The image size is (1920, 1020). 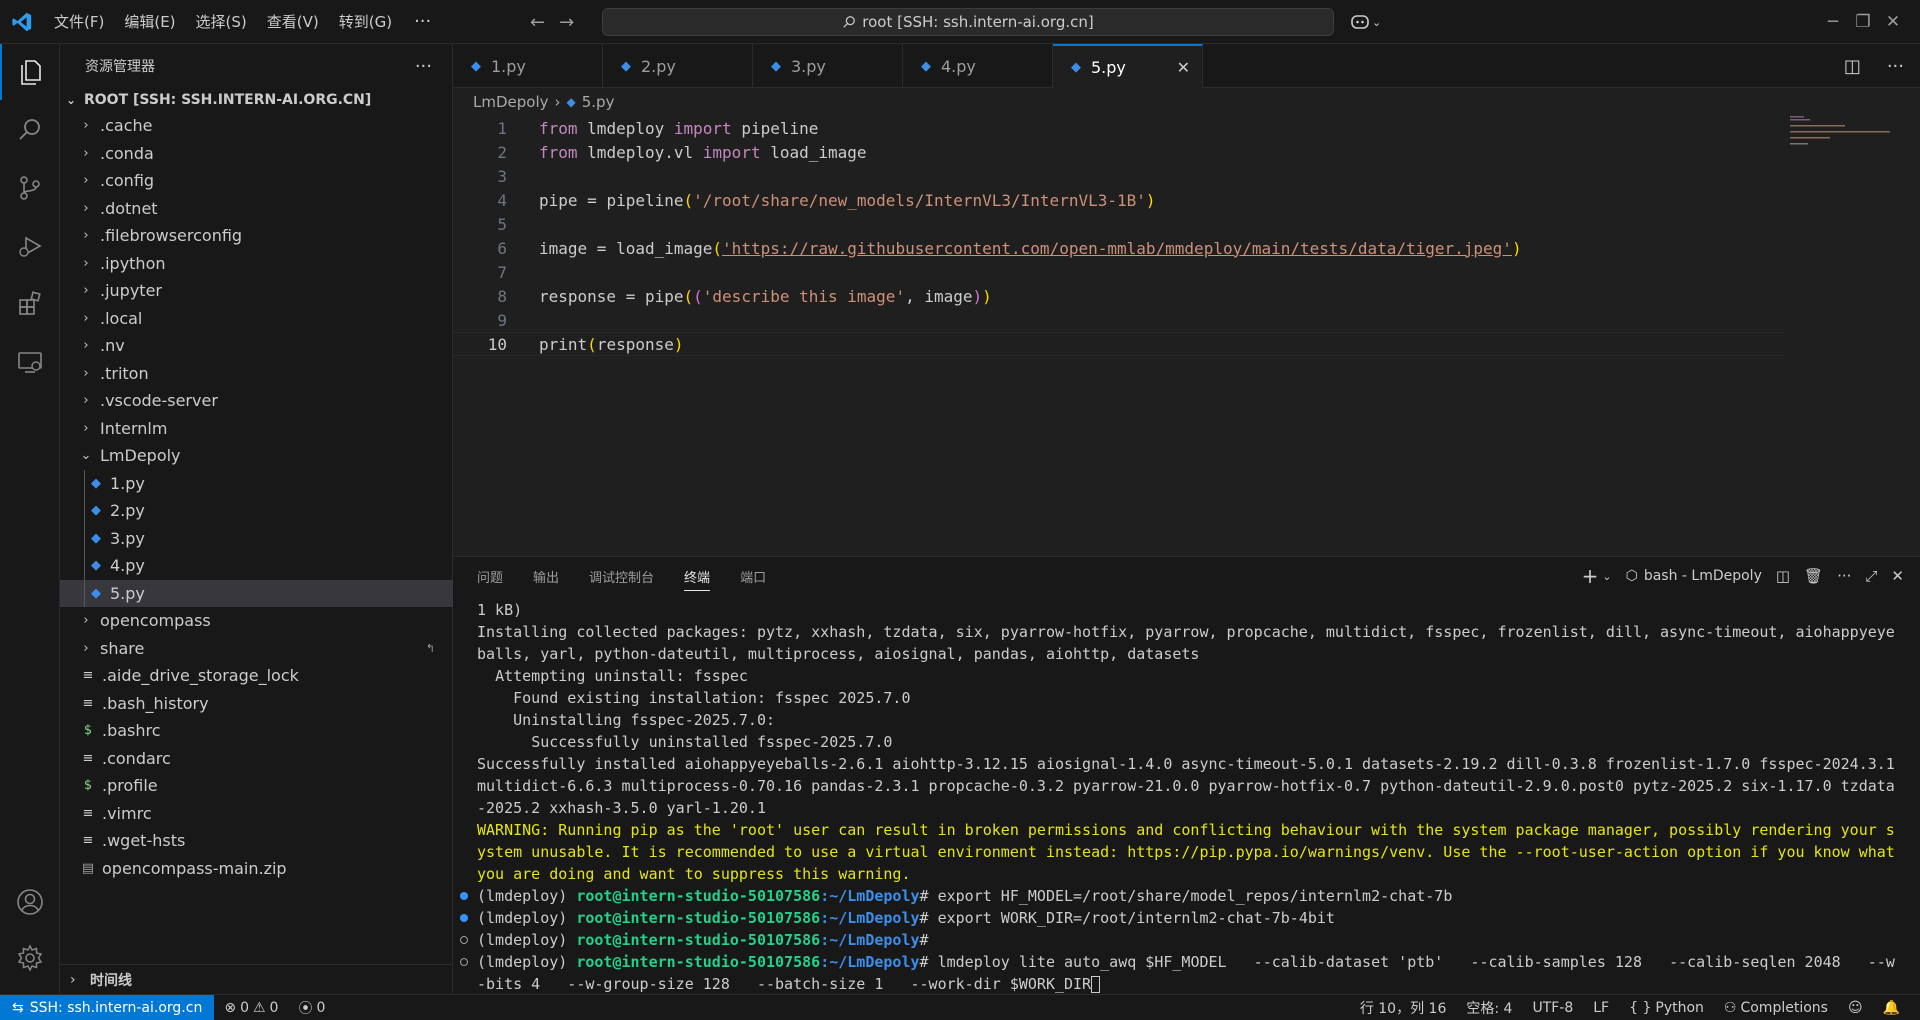 I want to click on notifications-bell-icon: 🔔, so click(x=1891, y=1008).